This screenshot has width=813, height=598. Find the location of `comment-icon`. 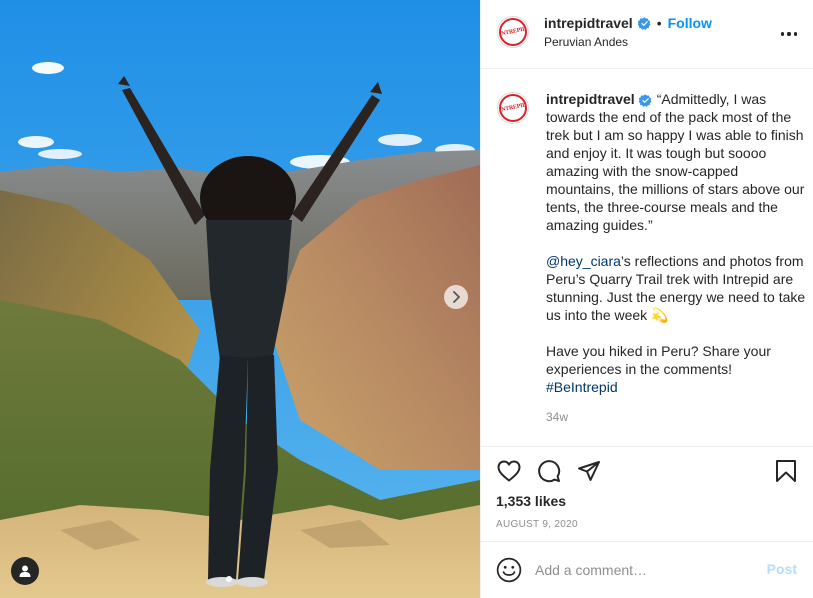

comment-icon is located at coordinates (549, 471).